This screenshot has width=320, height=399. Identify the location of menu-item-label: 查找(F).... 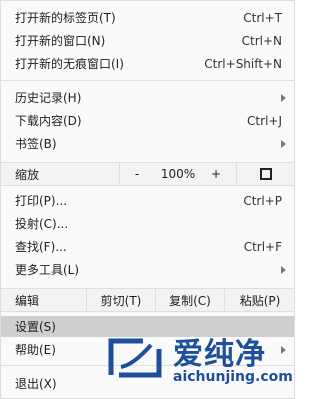
(41, 247).